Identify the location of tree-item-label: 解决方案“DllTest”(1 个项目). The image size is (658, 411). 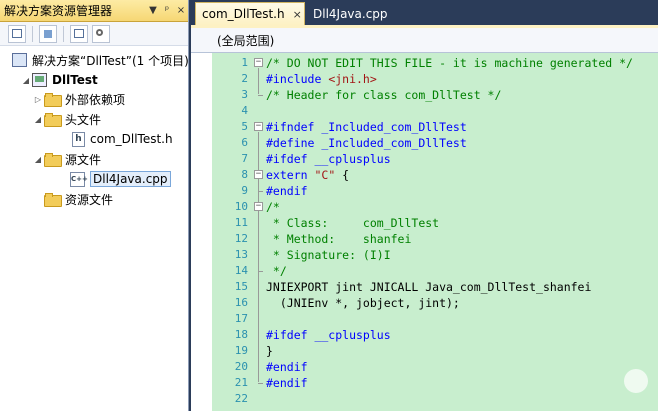
(110, 60).